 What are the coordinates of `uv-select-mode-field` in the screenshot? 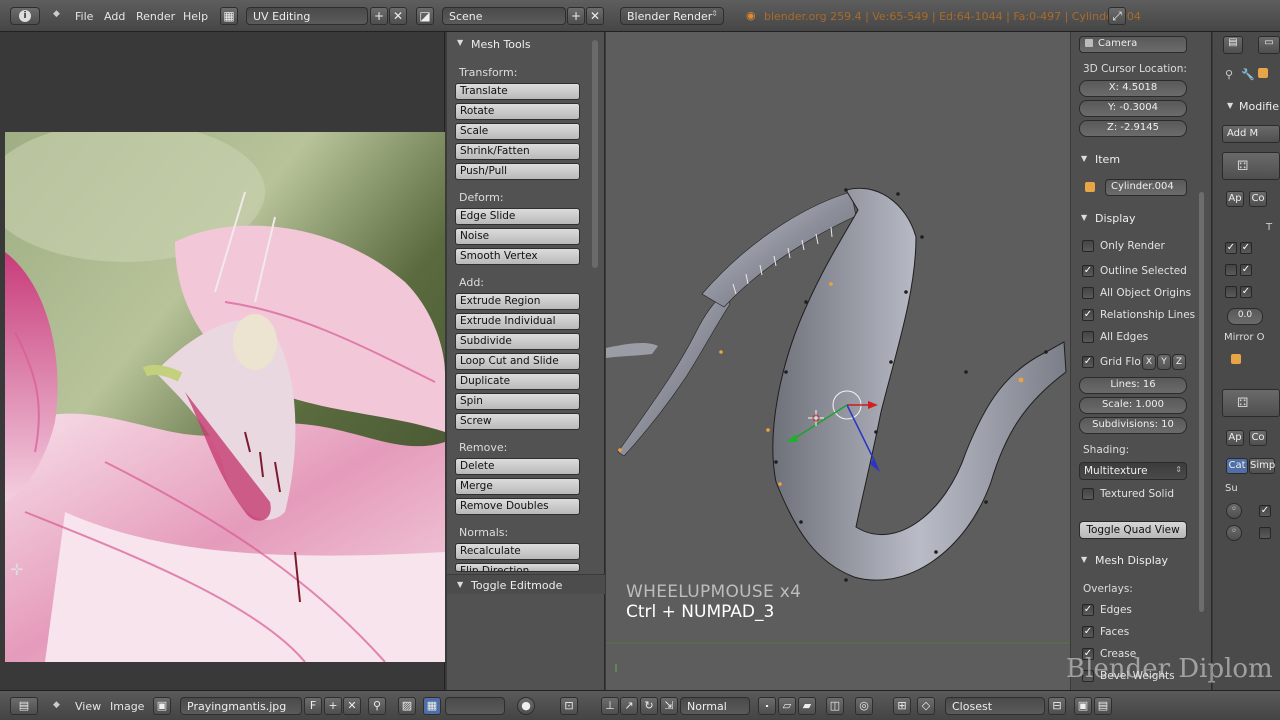 It's located at (475, 706).